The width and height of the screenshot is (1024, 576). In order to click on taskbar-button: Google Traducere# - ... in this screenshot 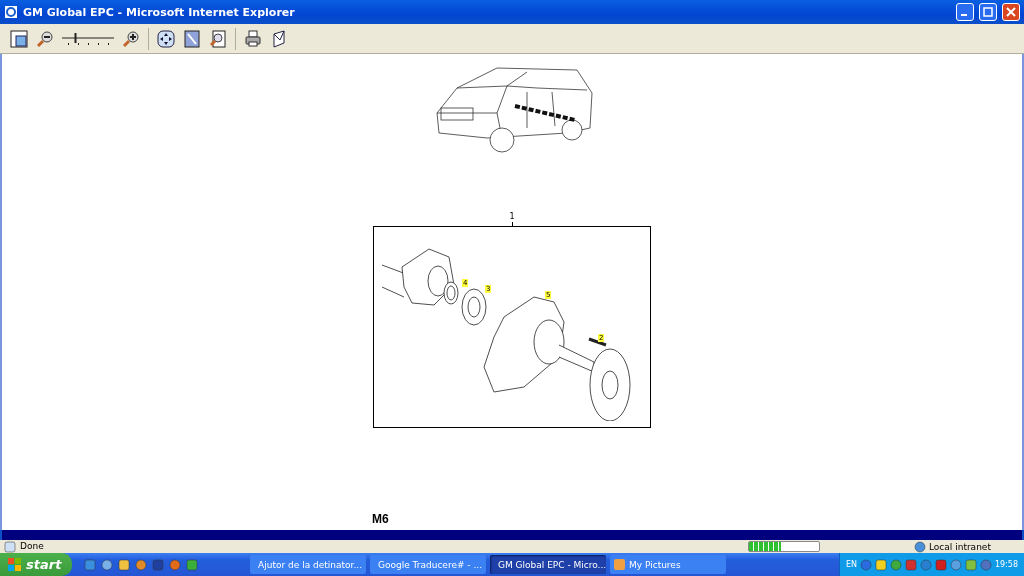, I will do `click(428, 564)`.